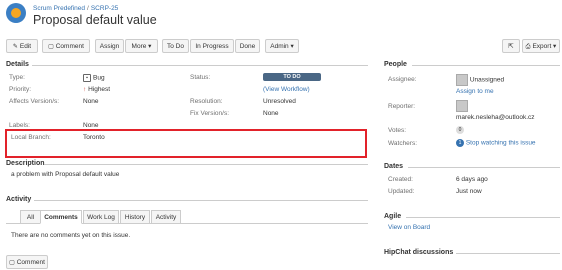  Describe the element at coordinates (31, 137) in the screenshot. I see `local-branch-label: Local Branch:` at that location.